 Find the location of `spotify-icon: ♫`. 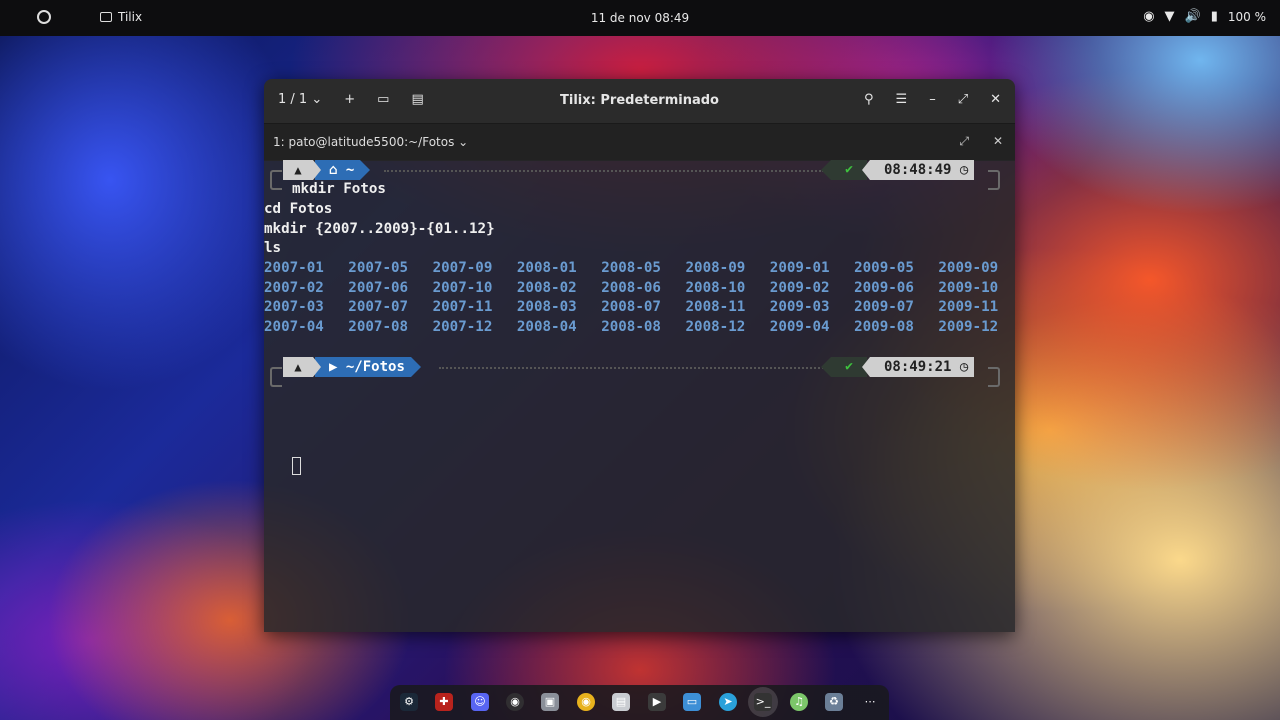

spotify-icon: ♫ is located at coordinates (799, 702).